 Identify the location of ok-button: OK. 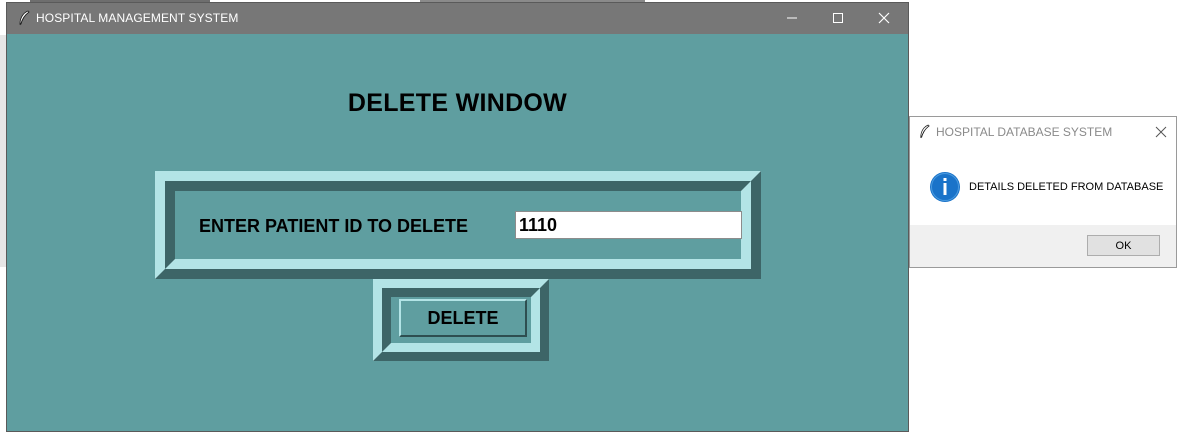
(1123, 245).